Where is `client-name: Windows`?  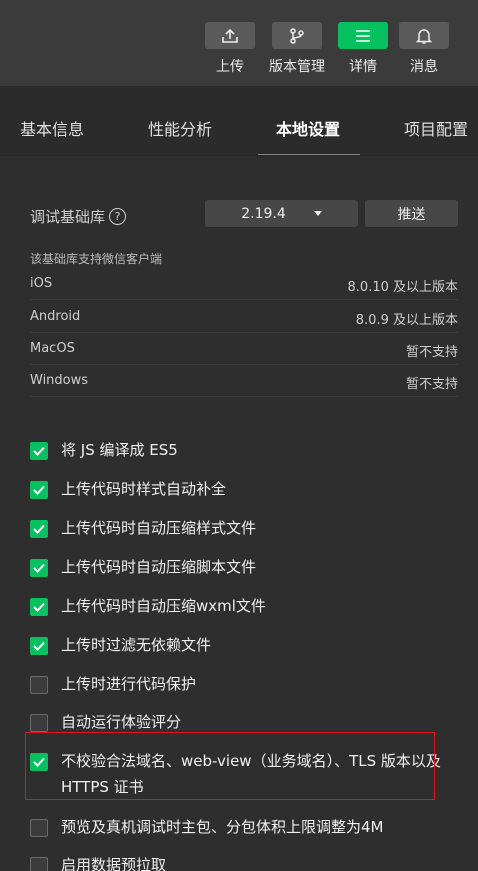
client-name: Windows is located at coordinates (59, 380).